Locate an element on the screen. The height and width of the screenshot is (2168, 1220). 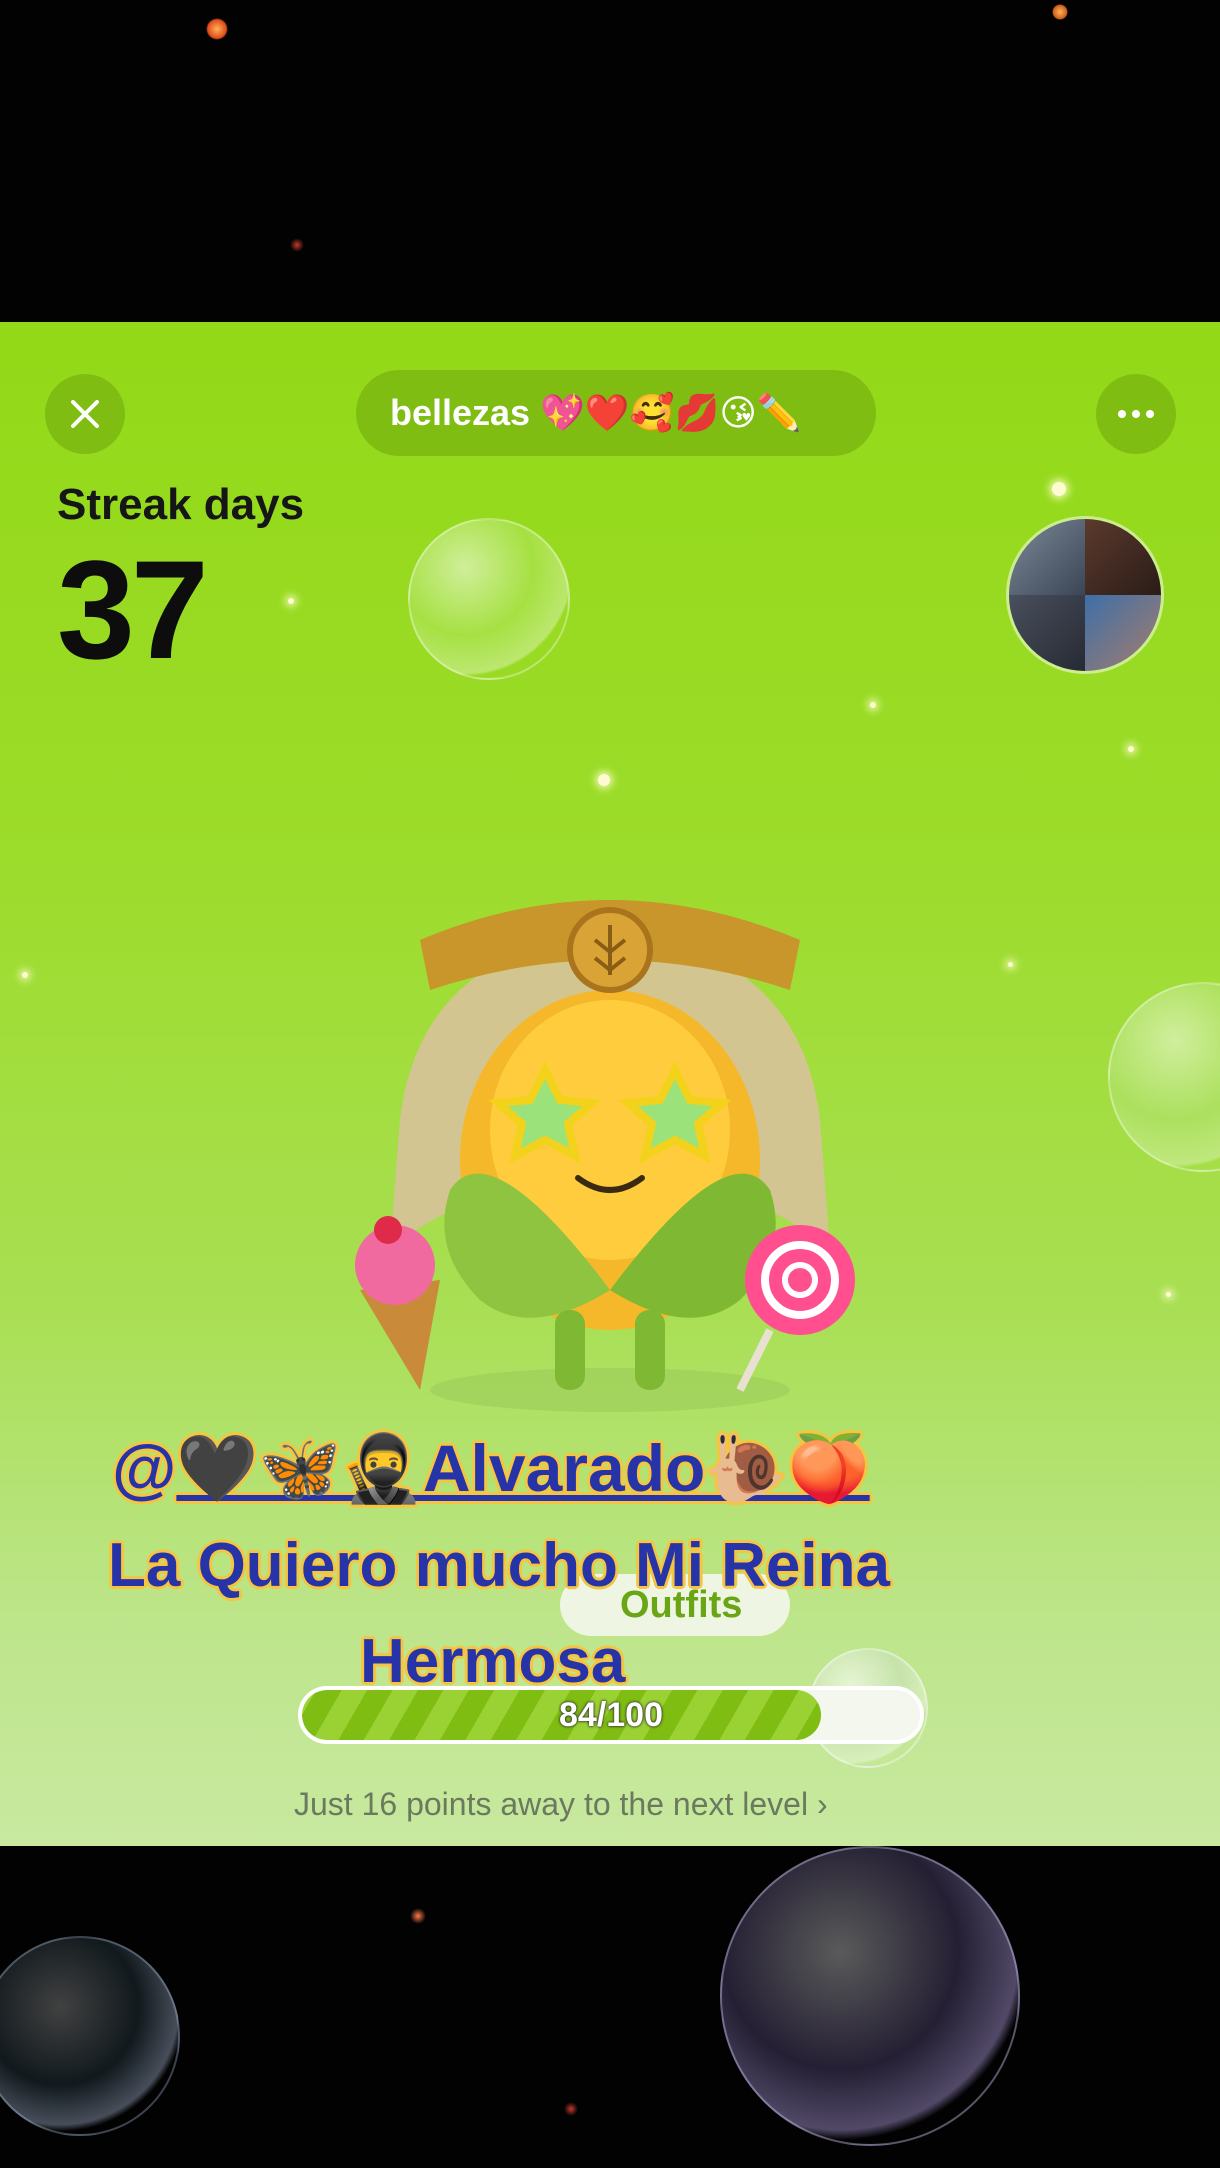
corn-mascot-illustration is located at coordinates (605, 1156).